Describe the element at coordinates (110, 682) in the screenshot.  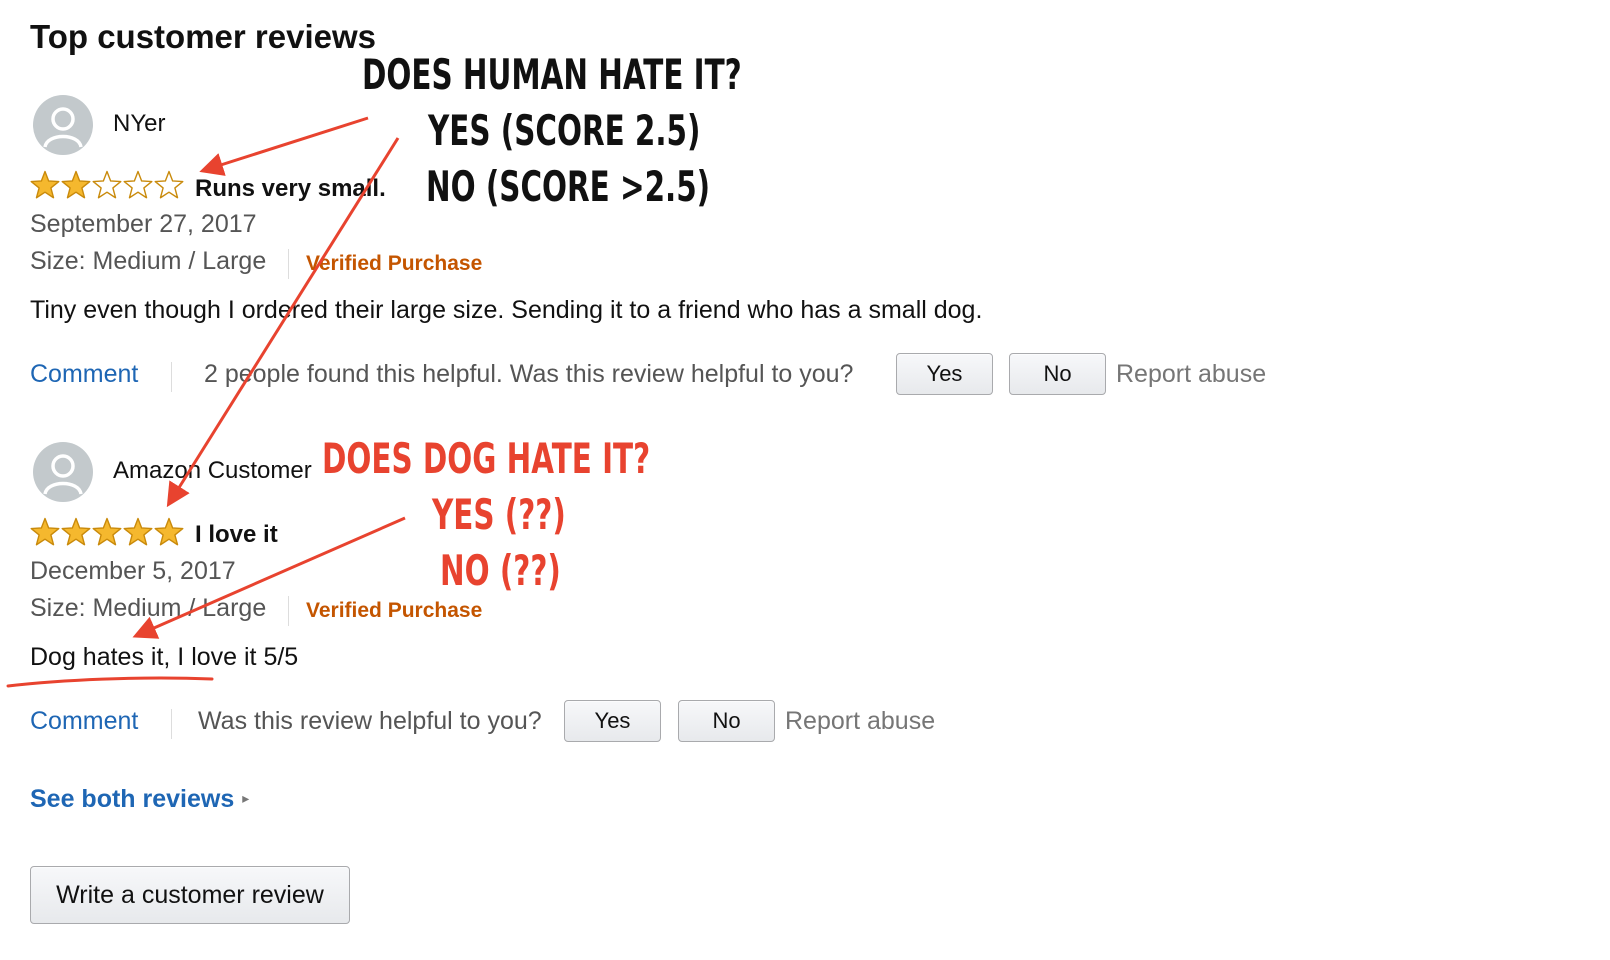
I see `underline-mark` at that location.